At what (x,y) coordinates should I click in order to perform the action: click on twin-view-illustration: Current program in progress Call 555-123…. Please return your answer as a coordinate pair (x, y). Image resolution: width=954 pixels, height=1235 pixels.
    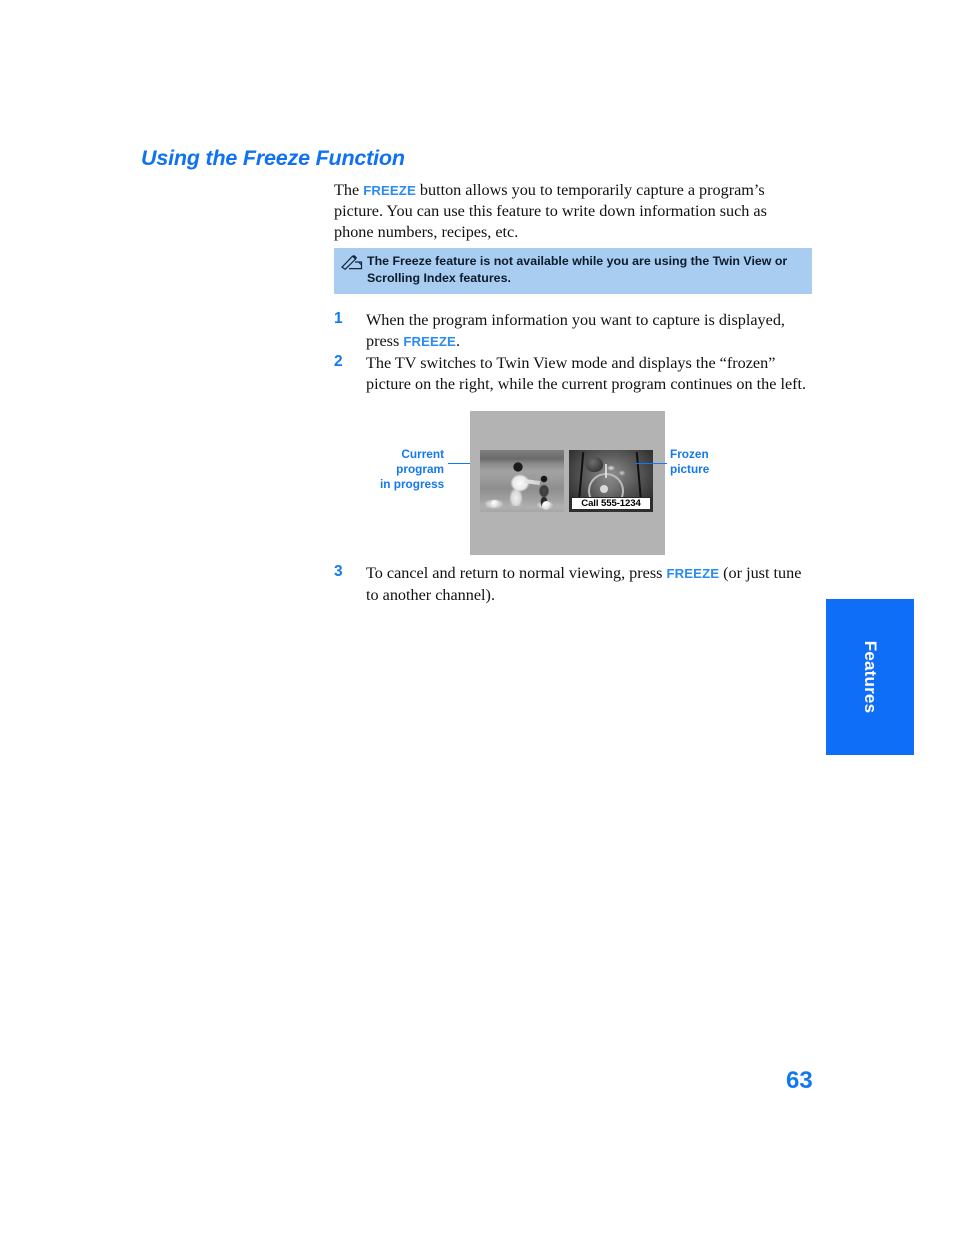
    Looking at the image, I should click on (550, 482).